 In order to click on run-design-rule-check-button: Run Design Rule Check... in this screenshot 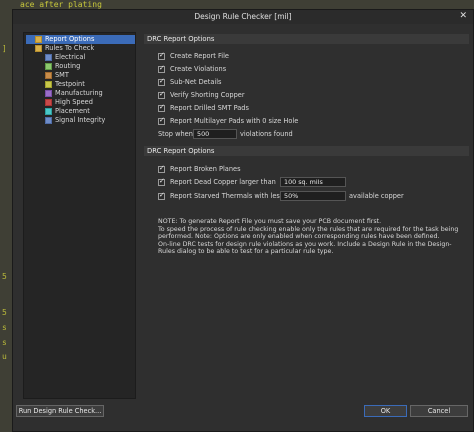, I will do `click(60, 411)`.